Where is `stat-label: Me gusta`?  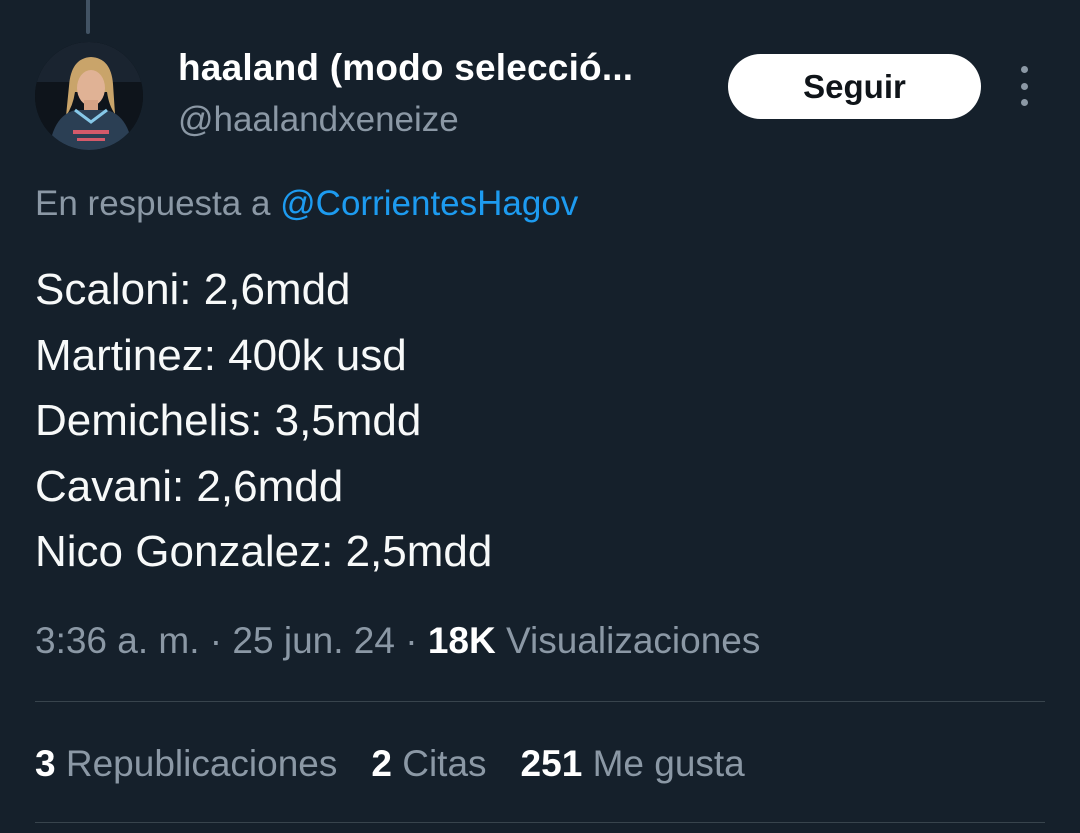
stat-label: Me gusta is located at coordinates (668, 763).